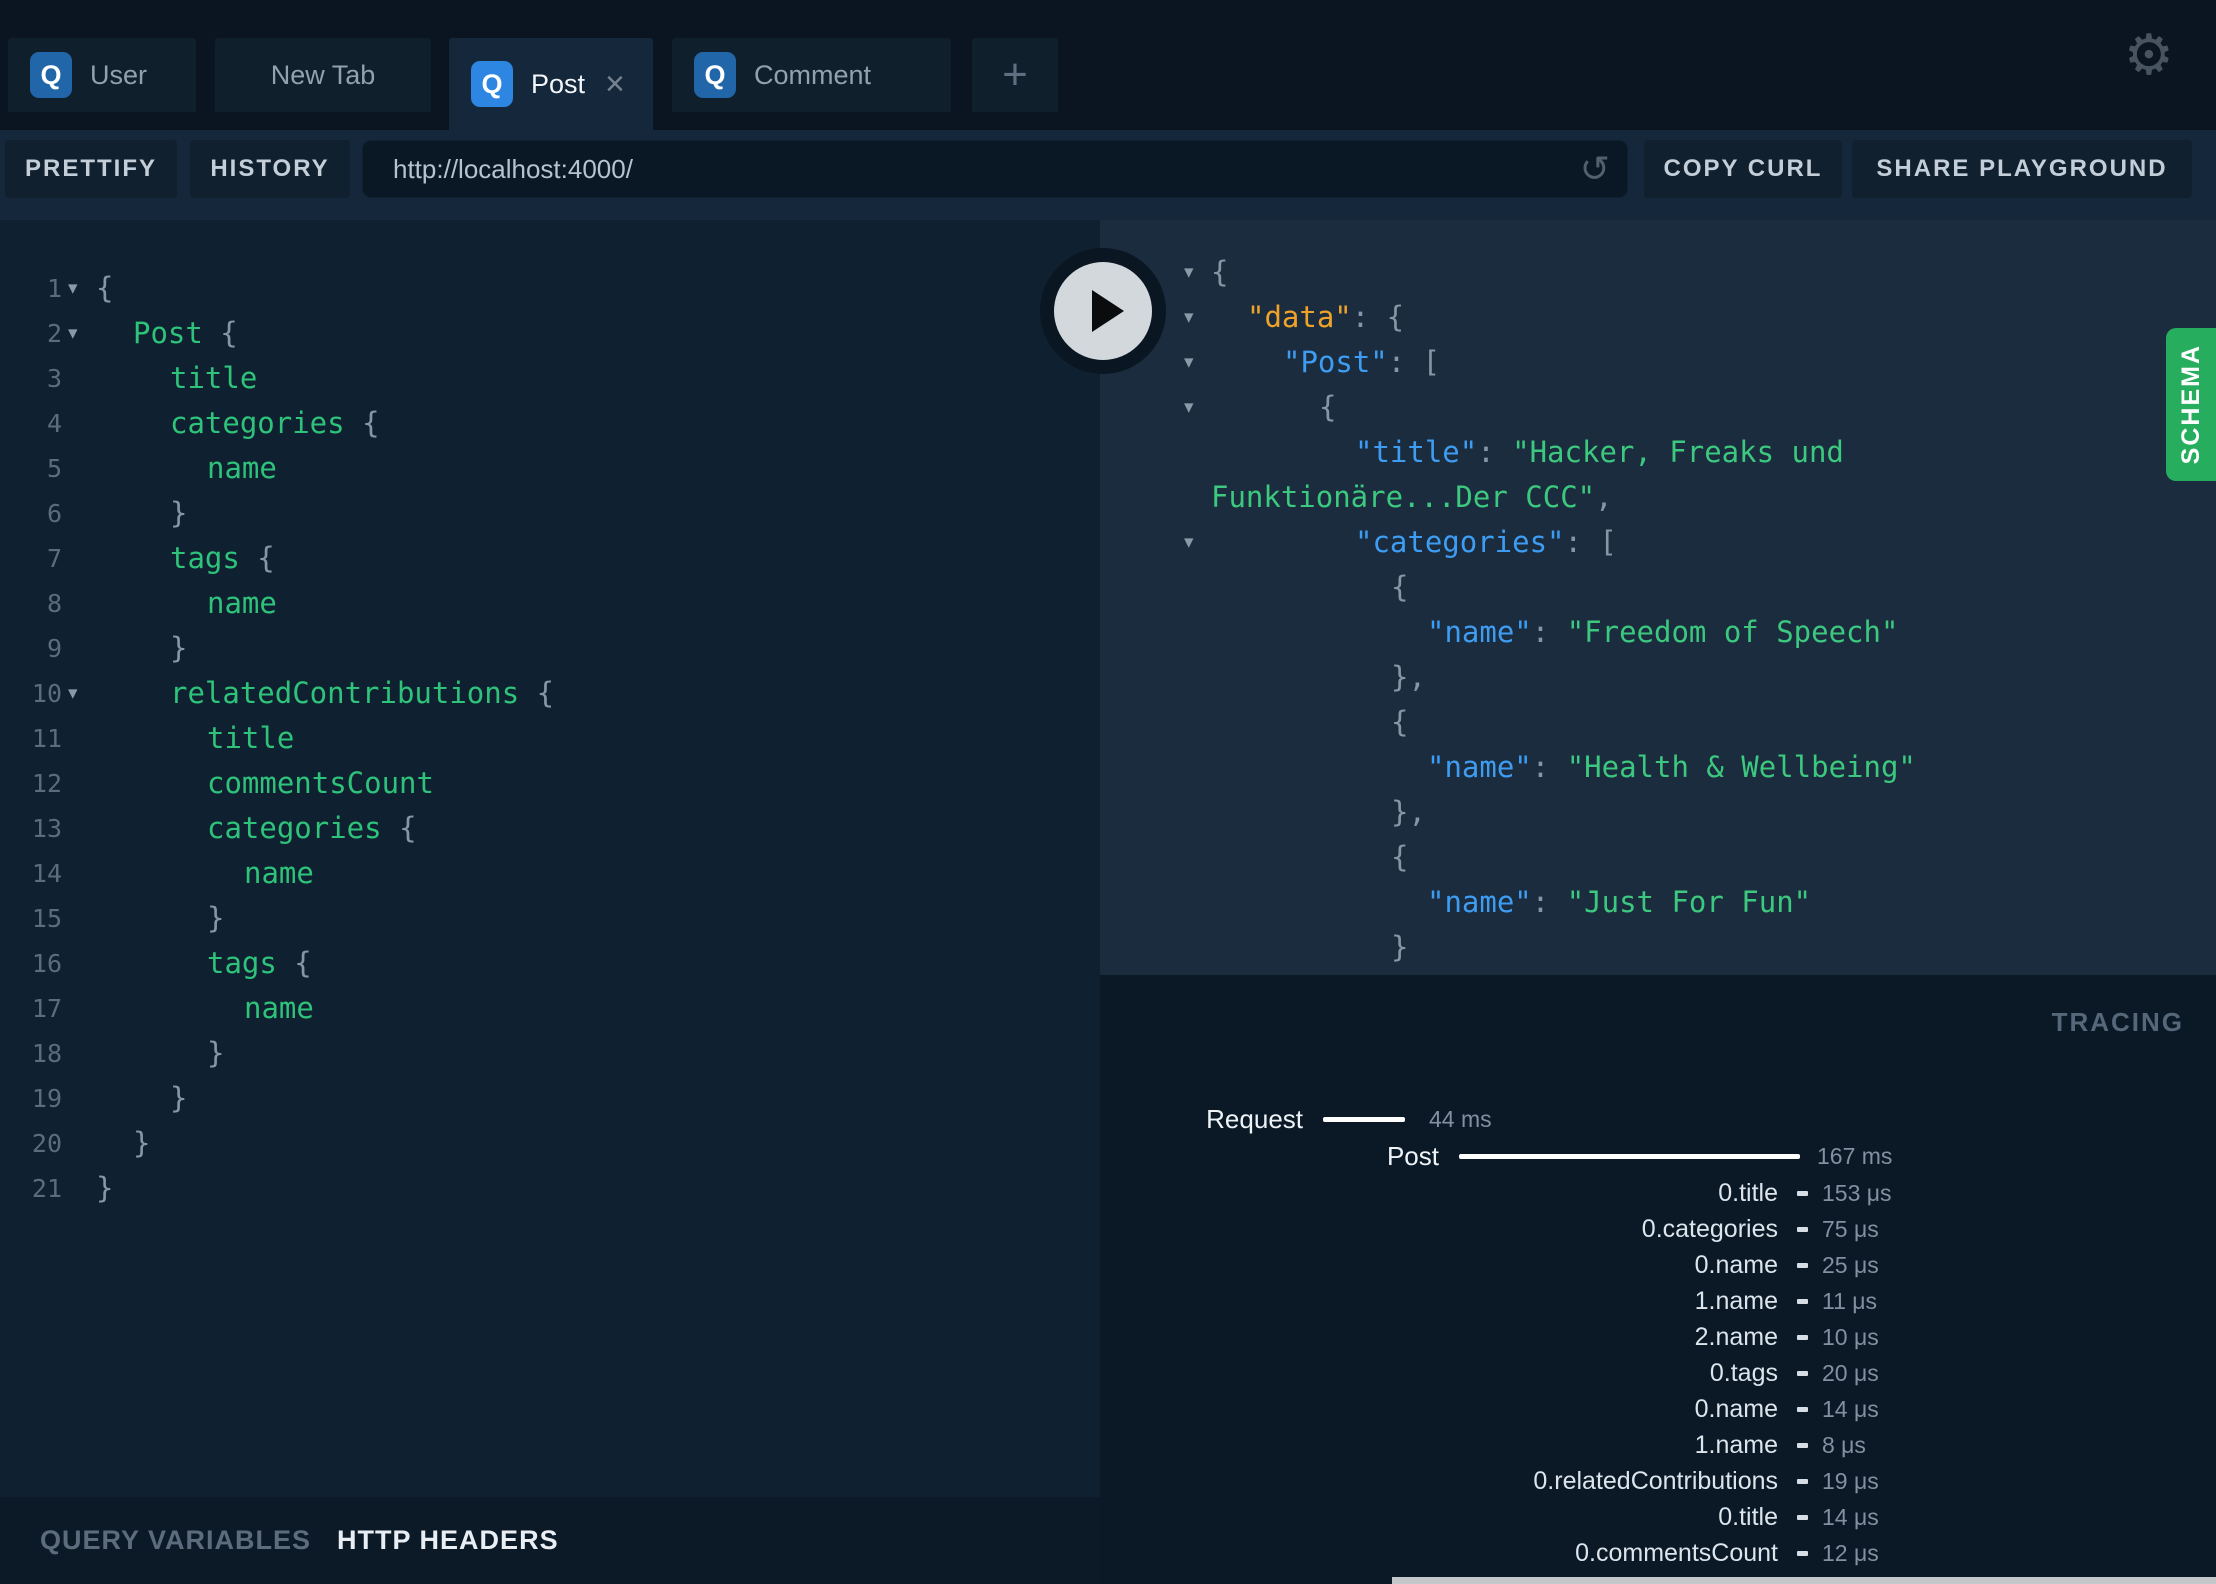 This screenshot has width=2216, height=1584. What do you see at coordinates (1850, 1480) in the screenshot?
I see `tracing-field-value: 19 μs` at bounding box center [1850, 1480].